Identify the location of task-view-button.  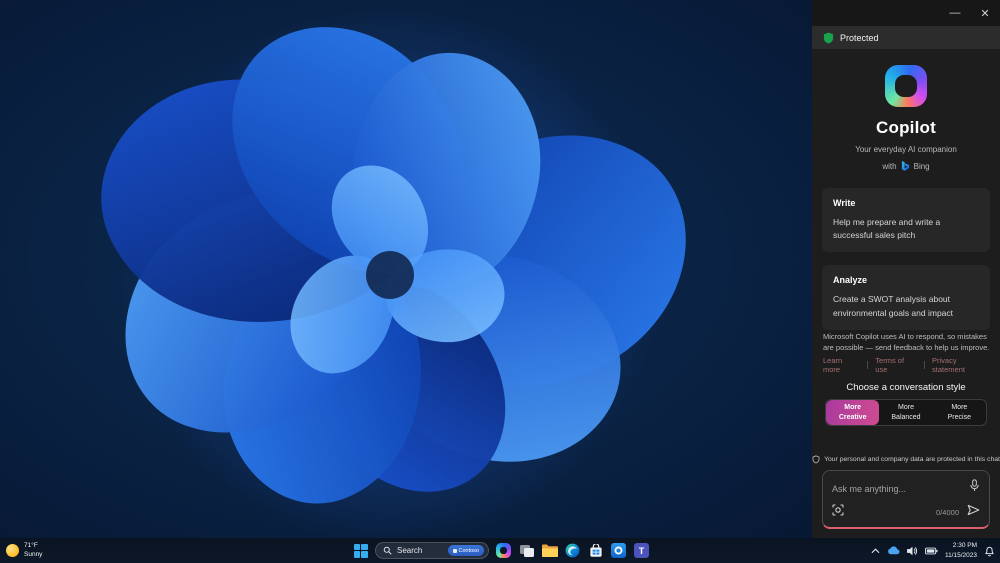
(526, 550).